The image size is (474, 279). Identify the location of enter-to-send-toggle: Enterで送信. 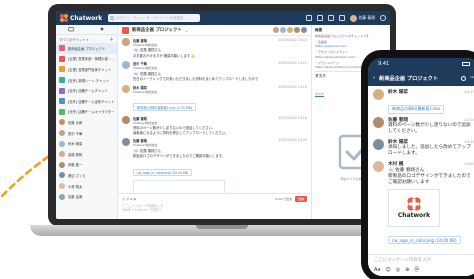
(283, 199).